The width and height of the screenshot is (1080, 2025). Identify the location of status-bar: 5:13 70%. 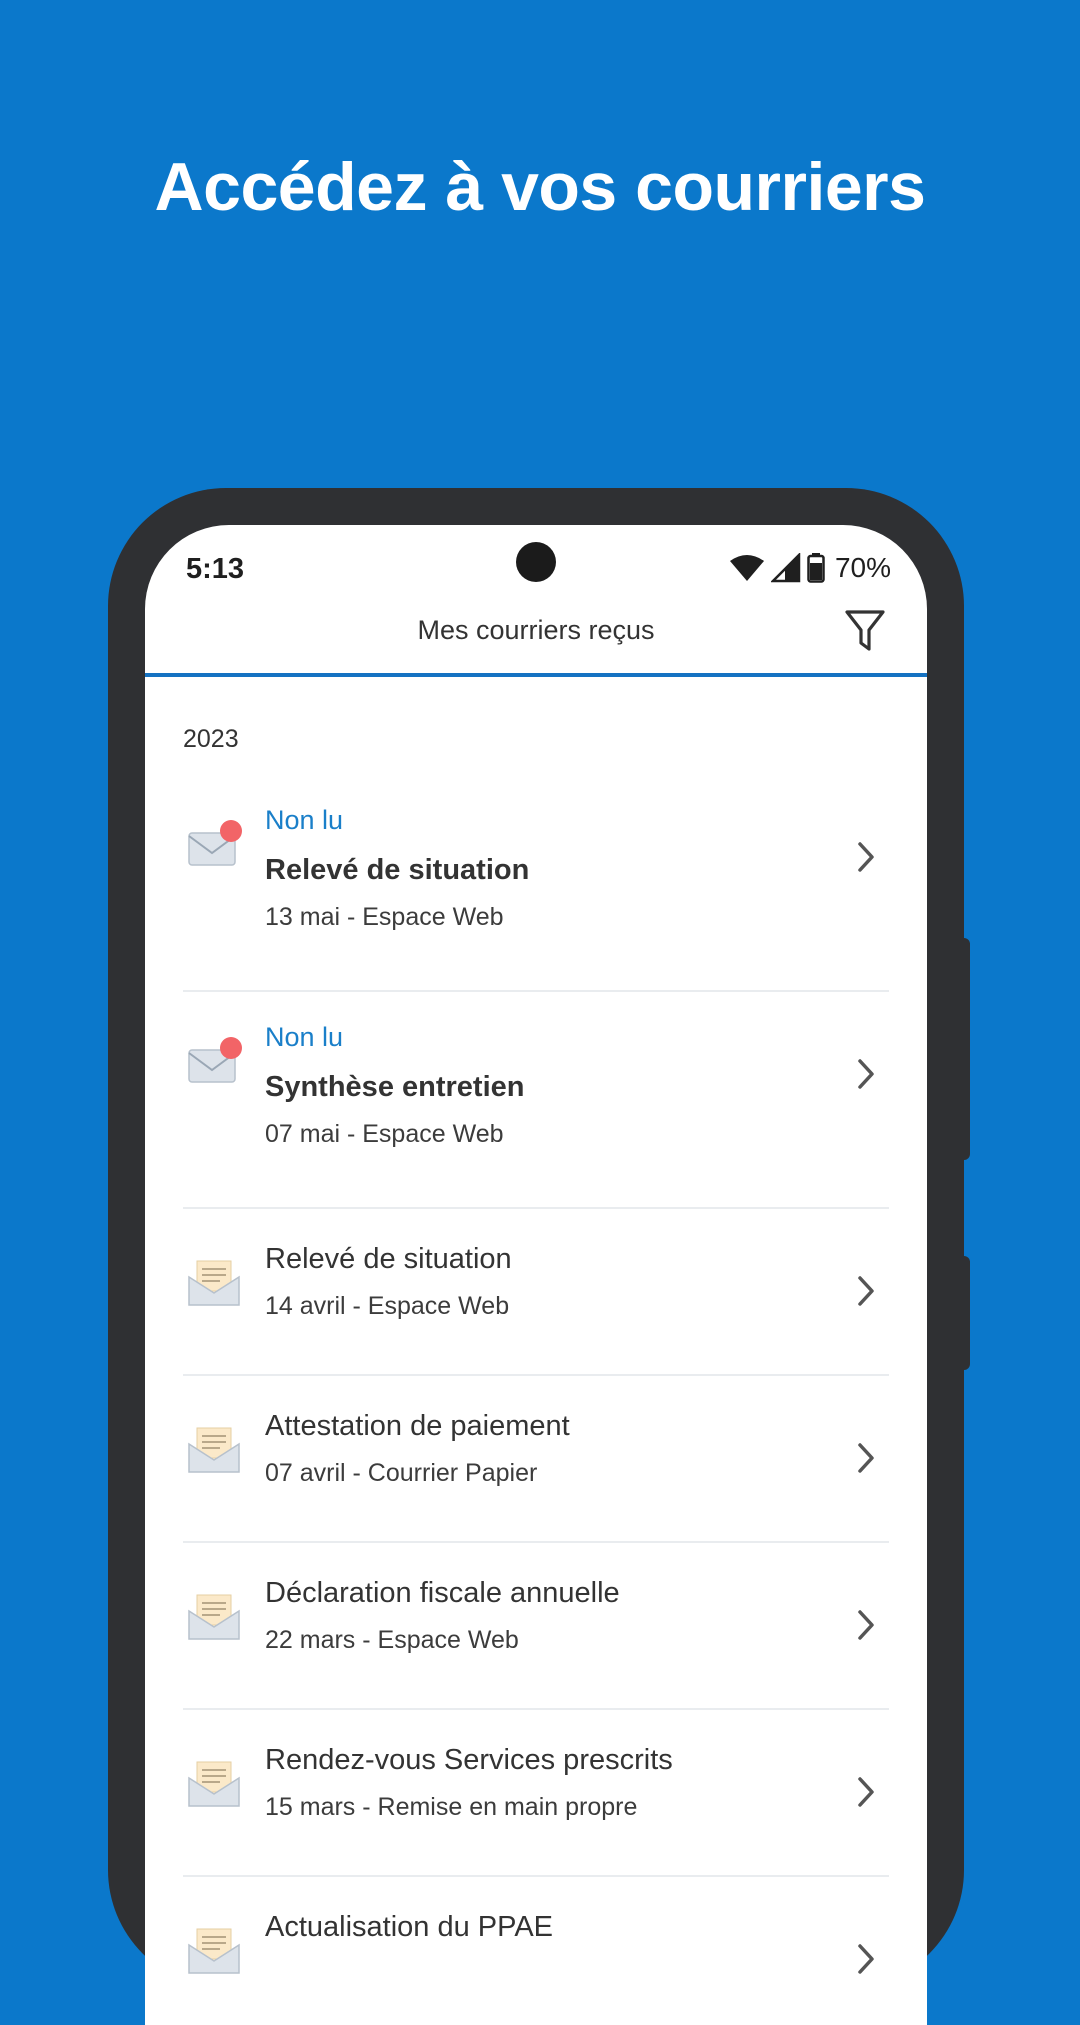
(536, 565).